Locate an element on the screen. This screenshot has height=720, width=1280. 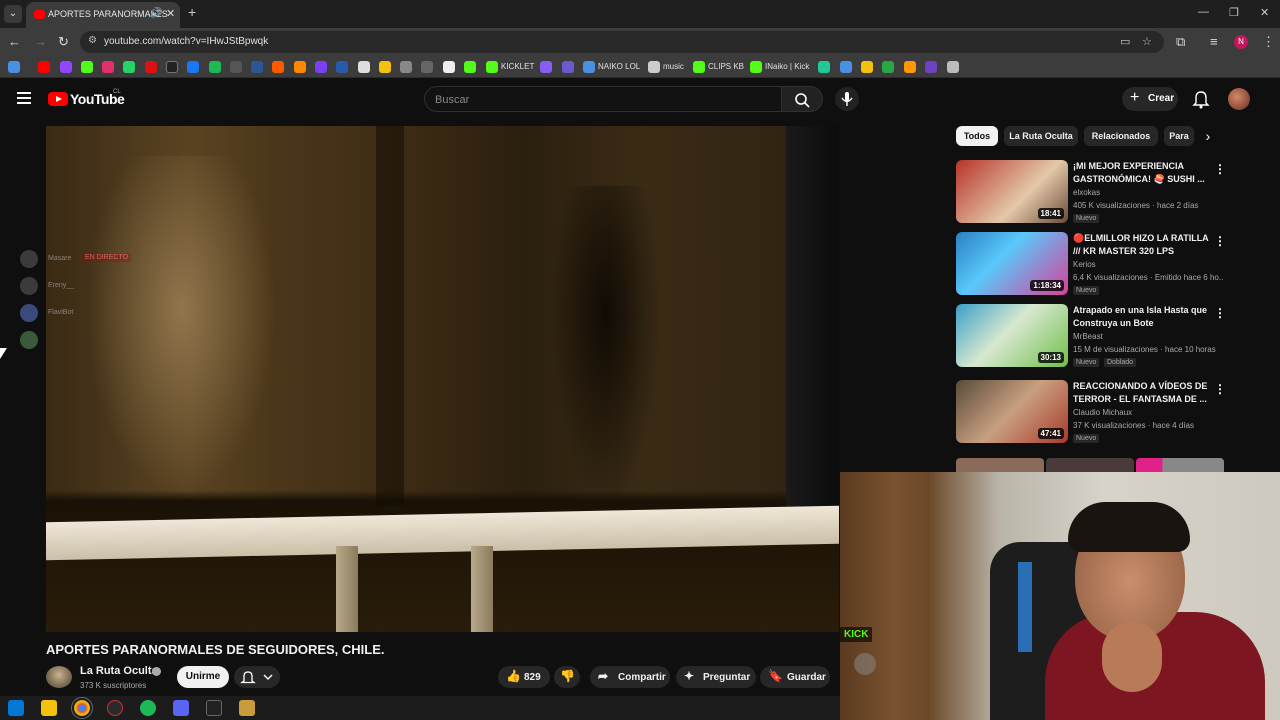
spotify-taskbar-icon is located at coordinates (148, 708).